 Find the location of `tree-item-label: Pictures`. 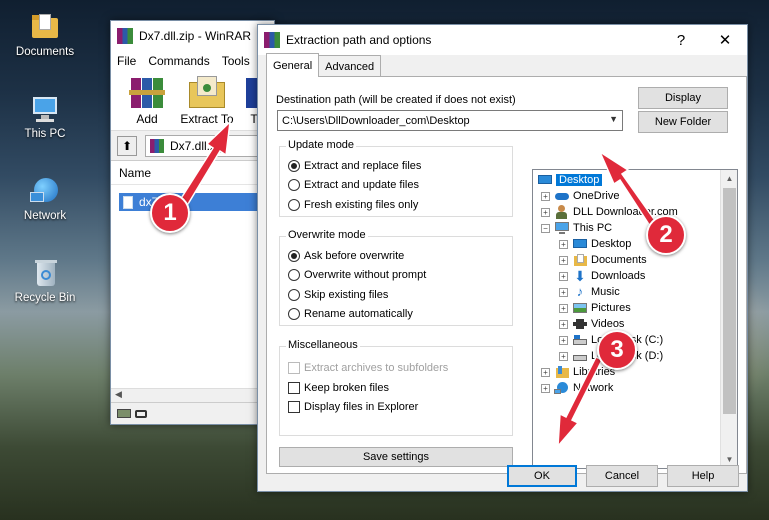

tree-item-label: Pictures is located at coordinates (611, 308).